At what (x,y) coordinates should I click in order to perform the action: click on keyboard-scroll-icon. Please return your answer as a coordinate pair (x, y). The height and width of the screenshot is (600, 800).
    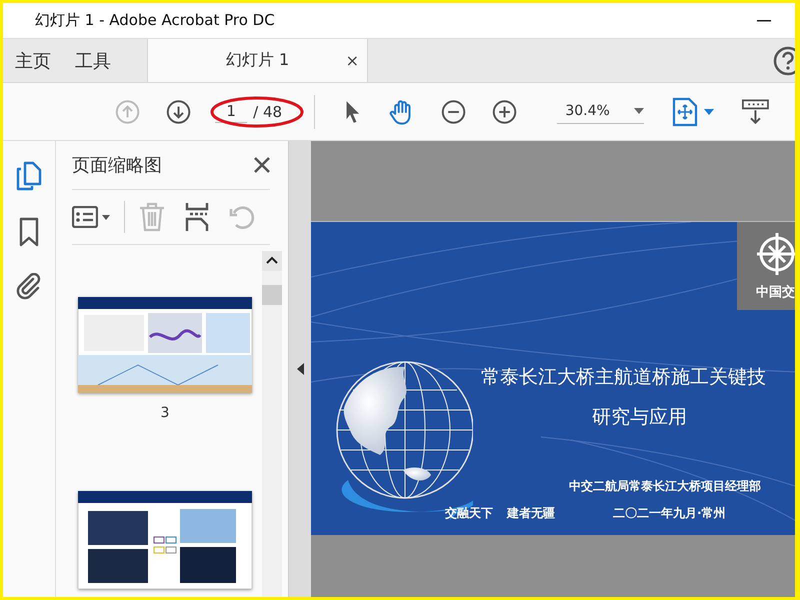
    Looking at the image, I should click on (756, 112).